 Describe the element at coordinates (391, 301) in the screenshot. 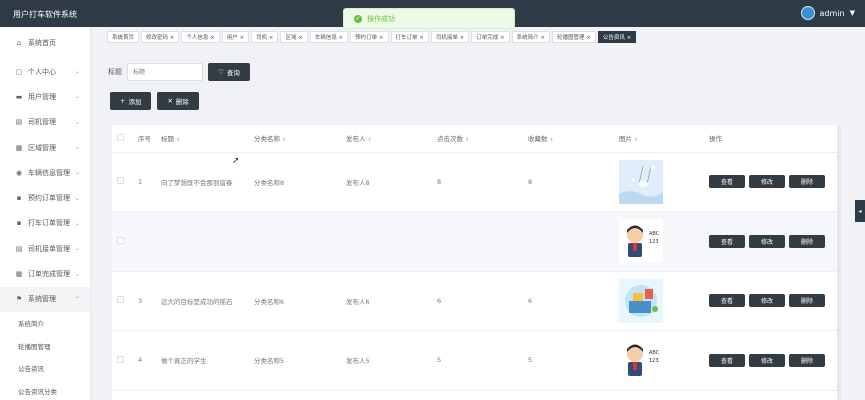

I see `cell-publisher: 发布人6` at that location.